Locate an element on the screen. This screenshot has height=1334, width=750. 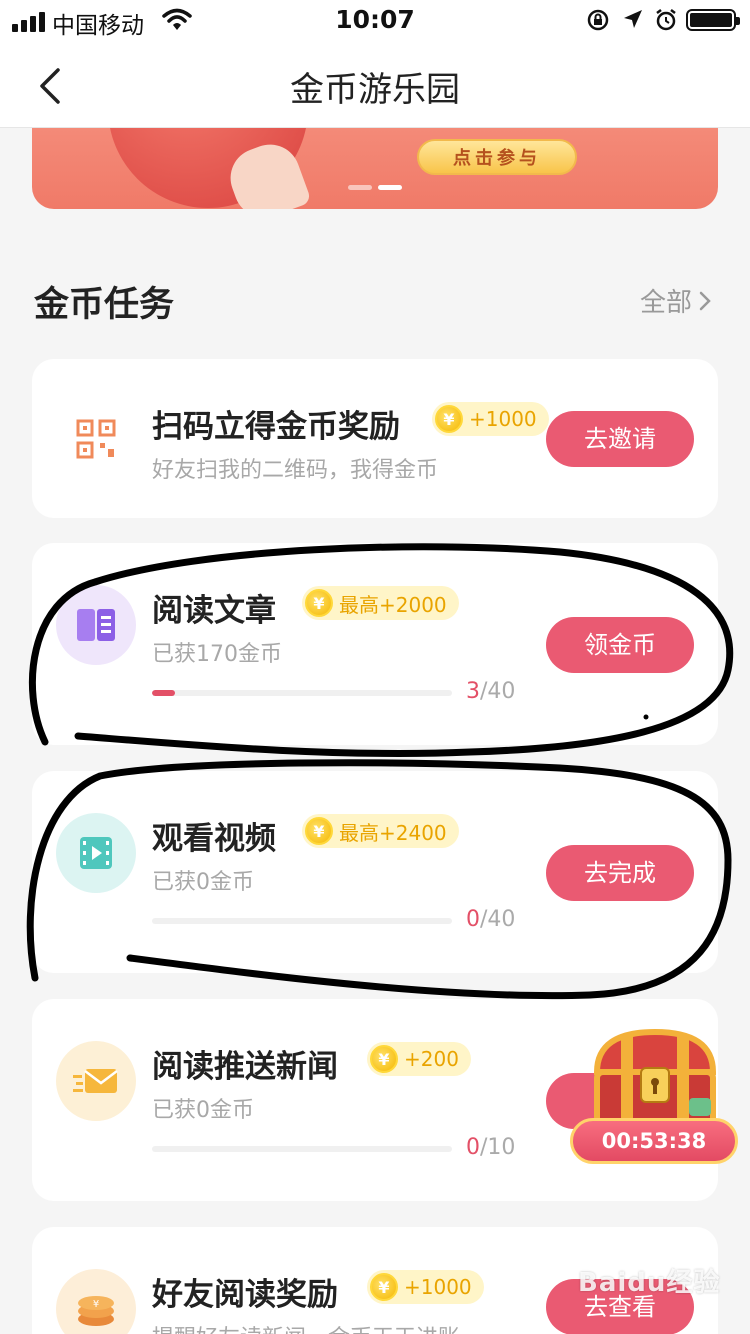
status-bar: 中国移动 10:07 is located at coordinates (375, 20).